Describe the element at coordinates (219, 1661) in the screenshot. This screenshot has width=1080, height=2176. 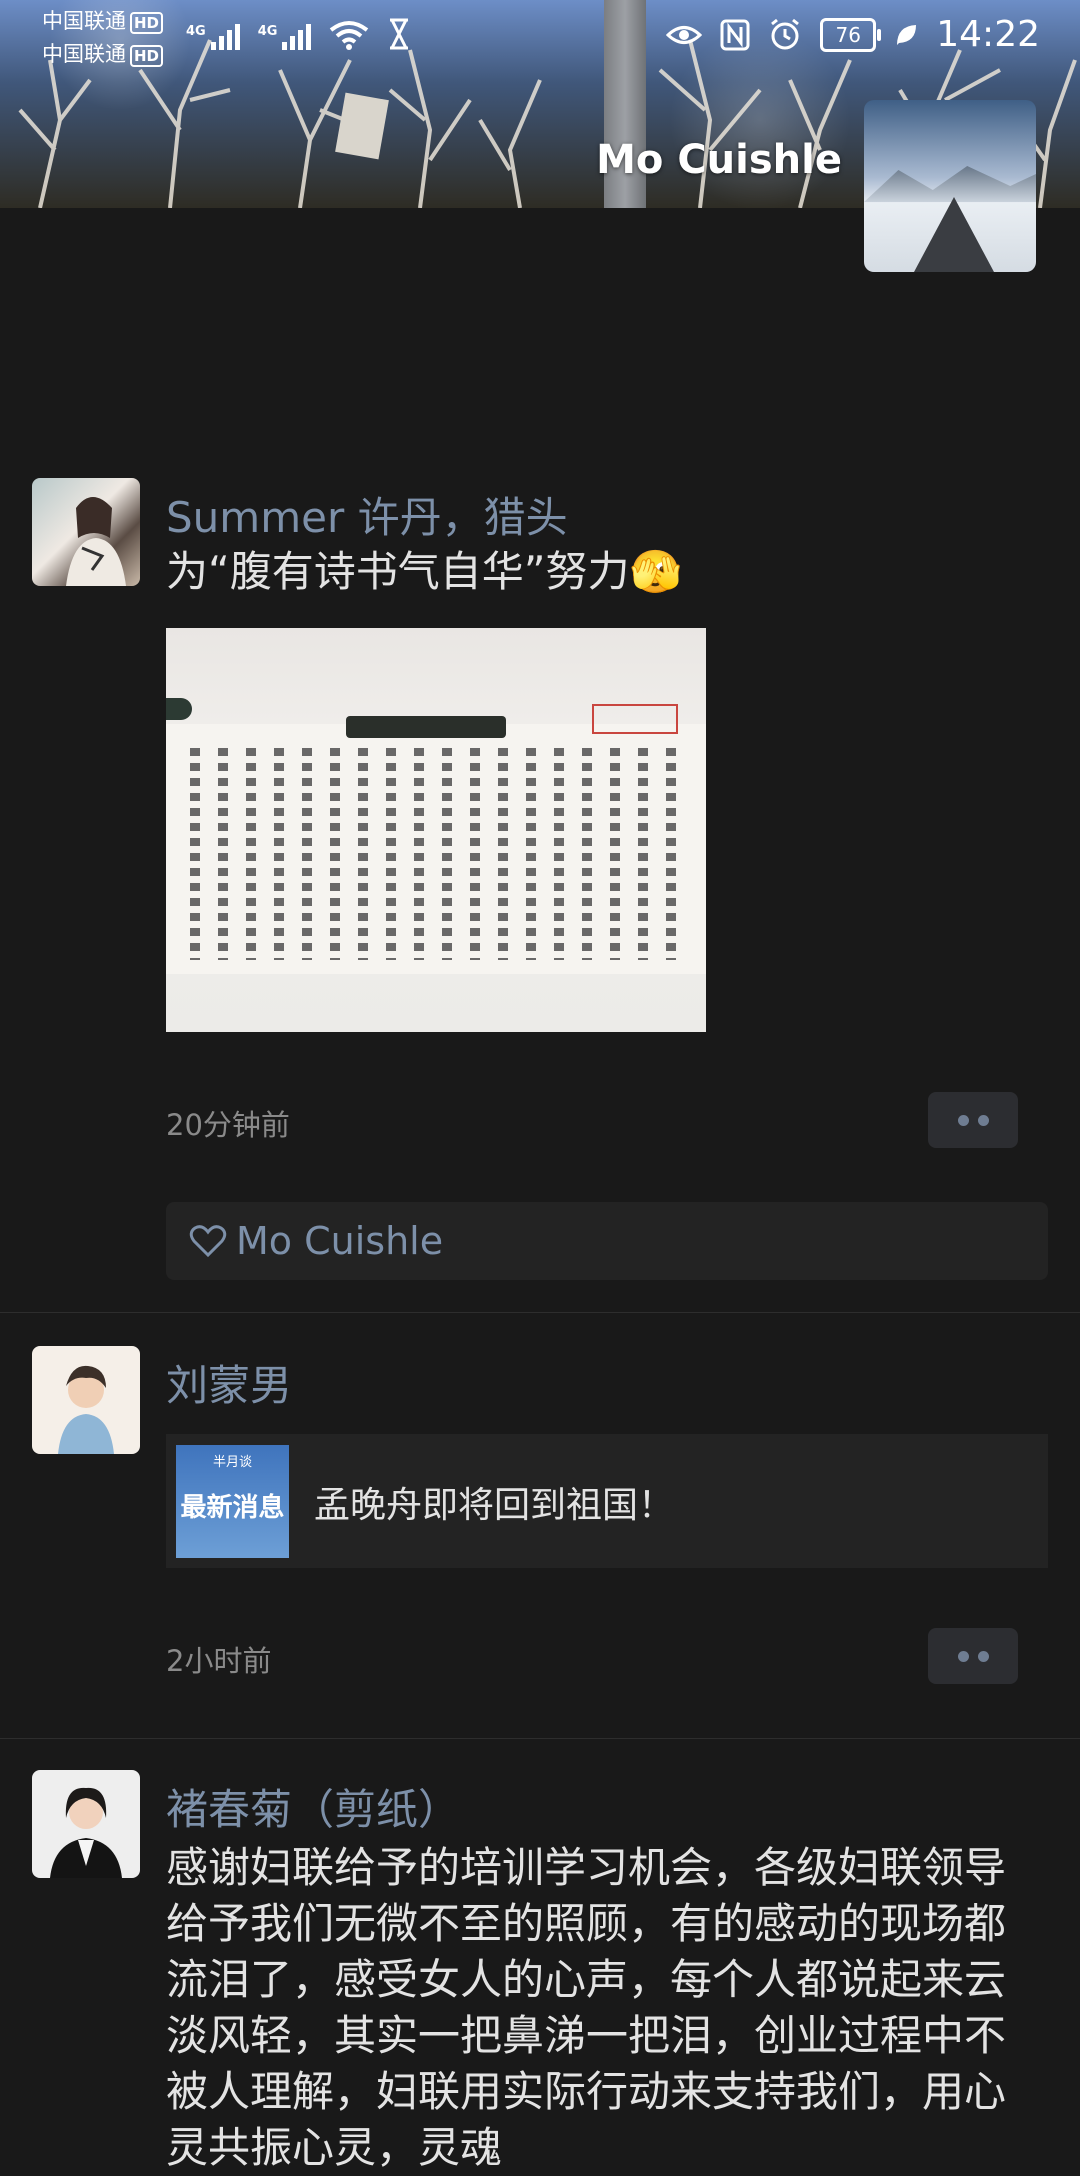
I see `post-time: 2小时前` at that location.